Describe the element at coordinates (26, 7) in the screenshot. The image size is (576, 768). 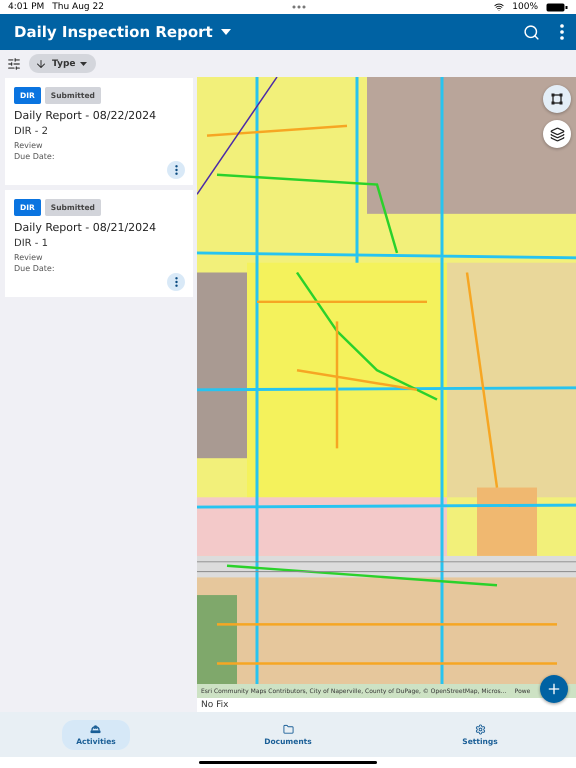
I see `status-time: 4:01 PM` at that location.